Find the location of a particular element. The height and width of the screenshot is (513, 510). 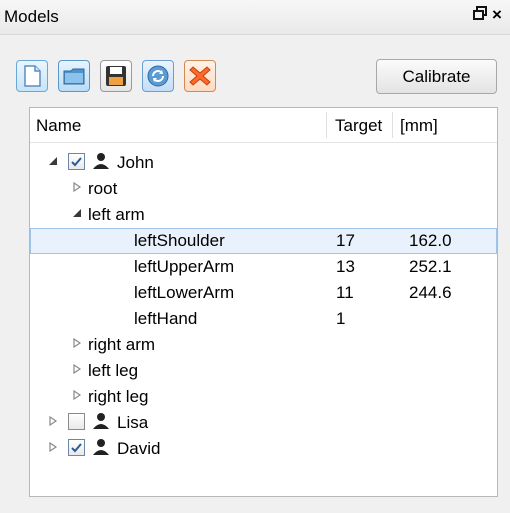

tree-row-right-arm: right arm is located at coordinates (263, 345).